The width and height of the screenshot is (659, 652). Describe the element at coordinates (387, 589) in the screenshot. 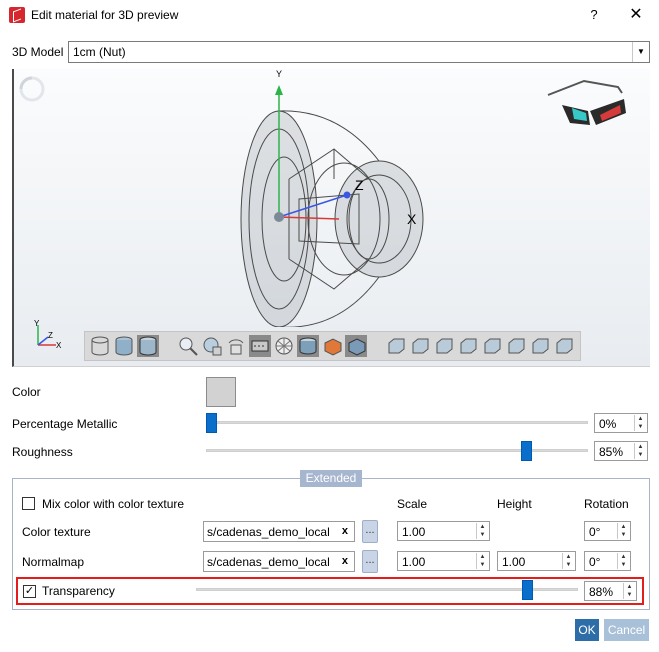

I see `transparency-slider-track` at that location.